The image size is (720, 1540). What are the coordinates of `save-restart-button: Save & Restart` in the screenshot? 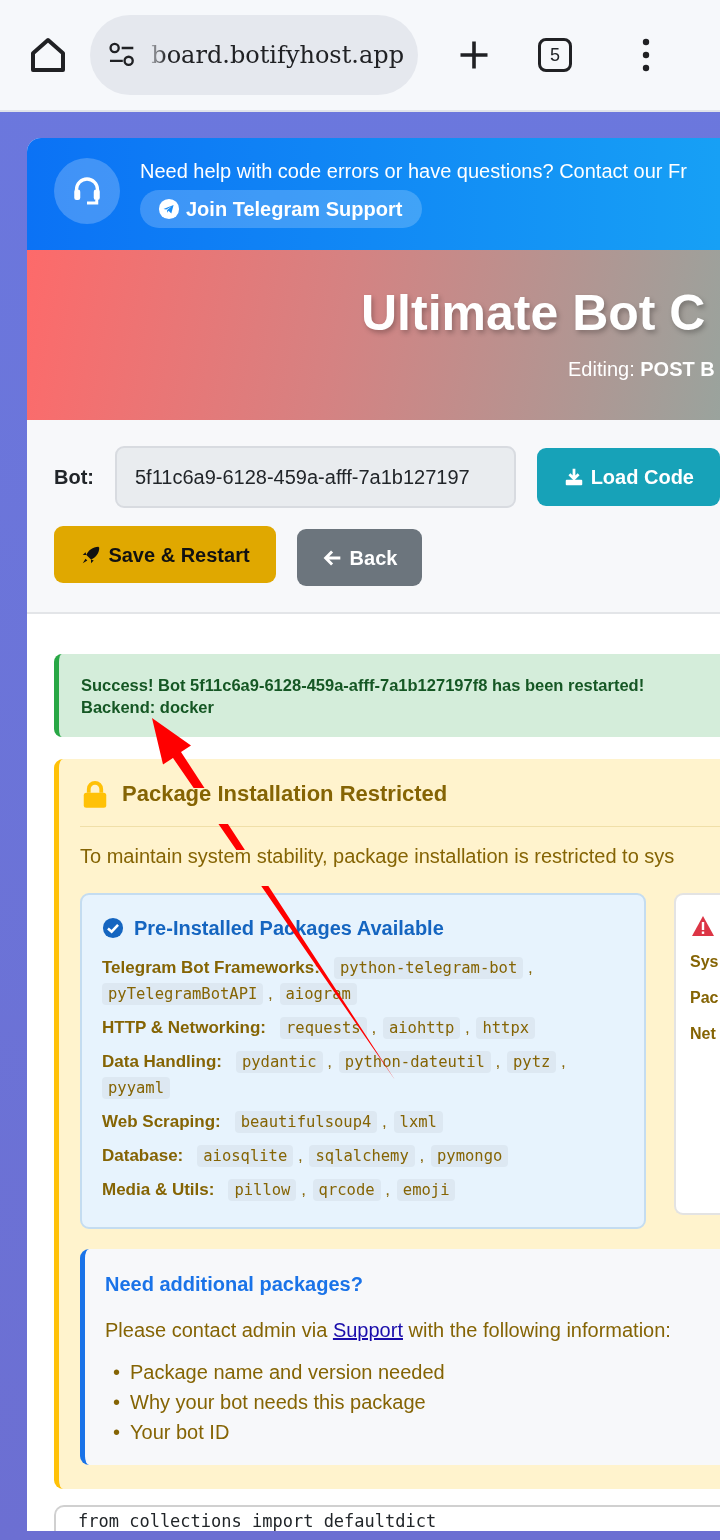 It's located at (165, 554).